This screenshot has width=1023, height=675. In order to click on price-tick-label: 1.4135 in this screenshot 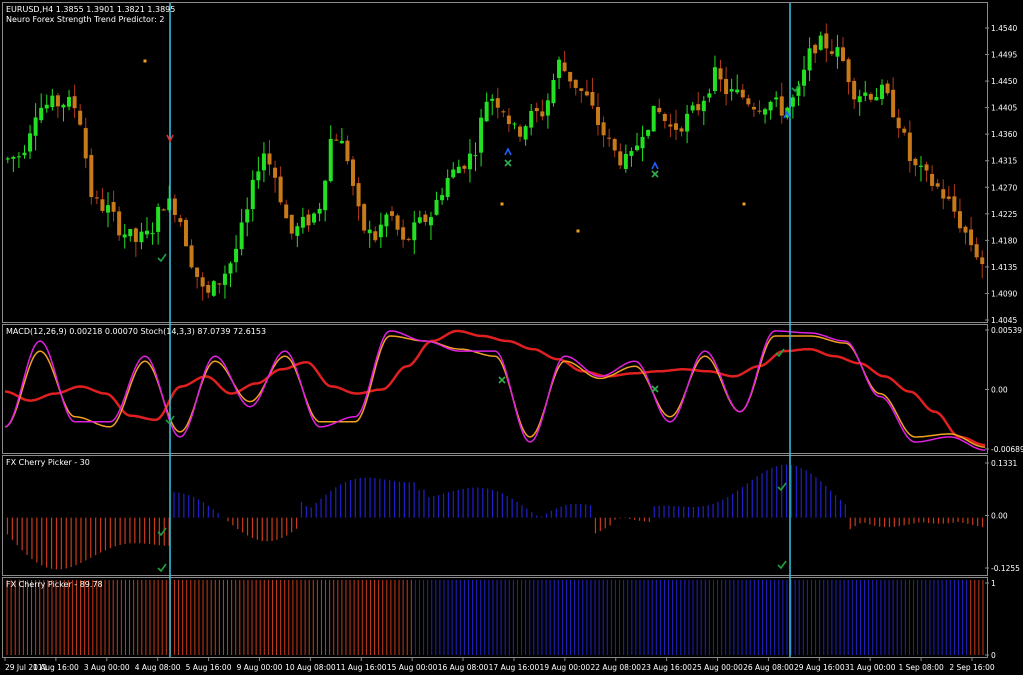, I will do `click(1004, 267)`.